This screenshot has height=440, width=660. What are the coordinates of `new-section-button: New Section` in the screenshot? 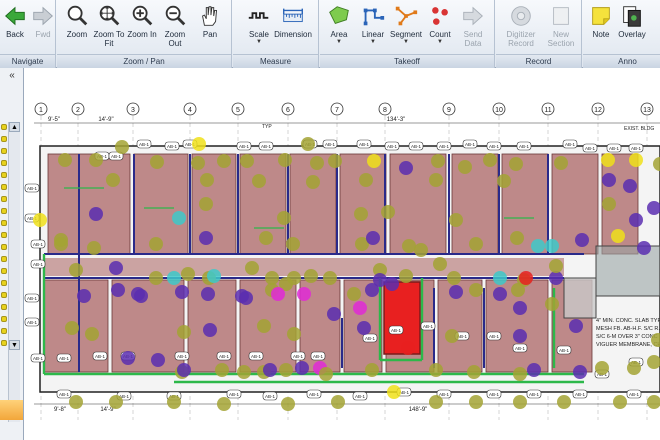 It's located at (561, 28).